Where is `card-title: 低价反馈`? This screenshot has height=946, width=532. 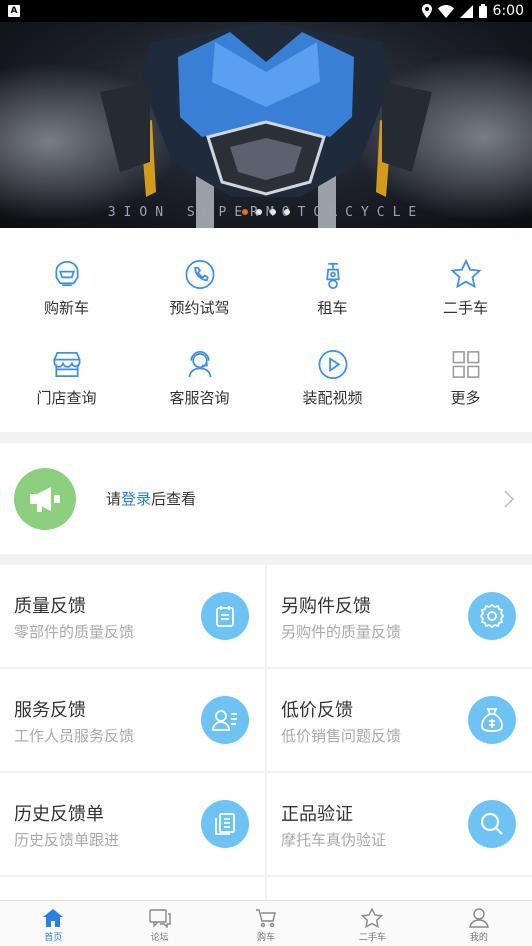
card-title: 低价反馈 is located at coordinates (317, 710).